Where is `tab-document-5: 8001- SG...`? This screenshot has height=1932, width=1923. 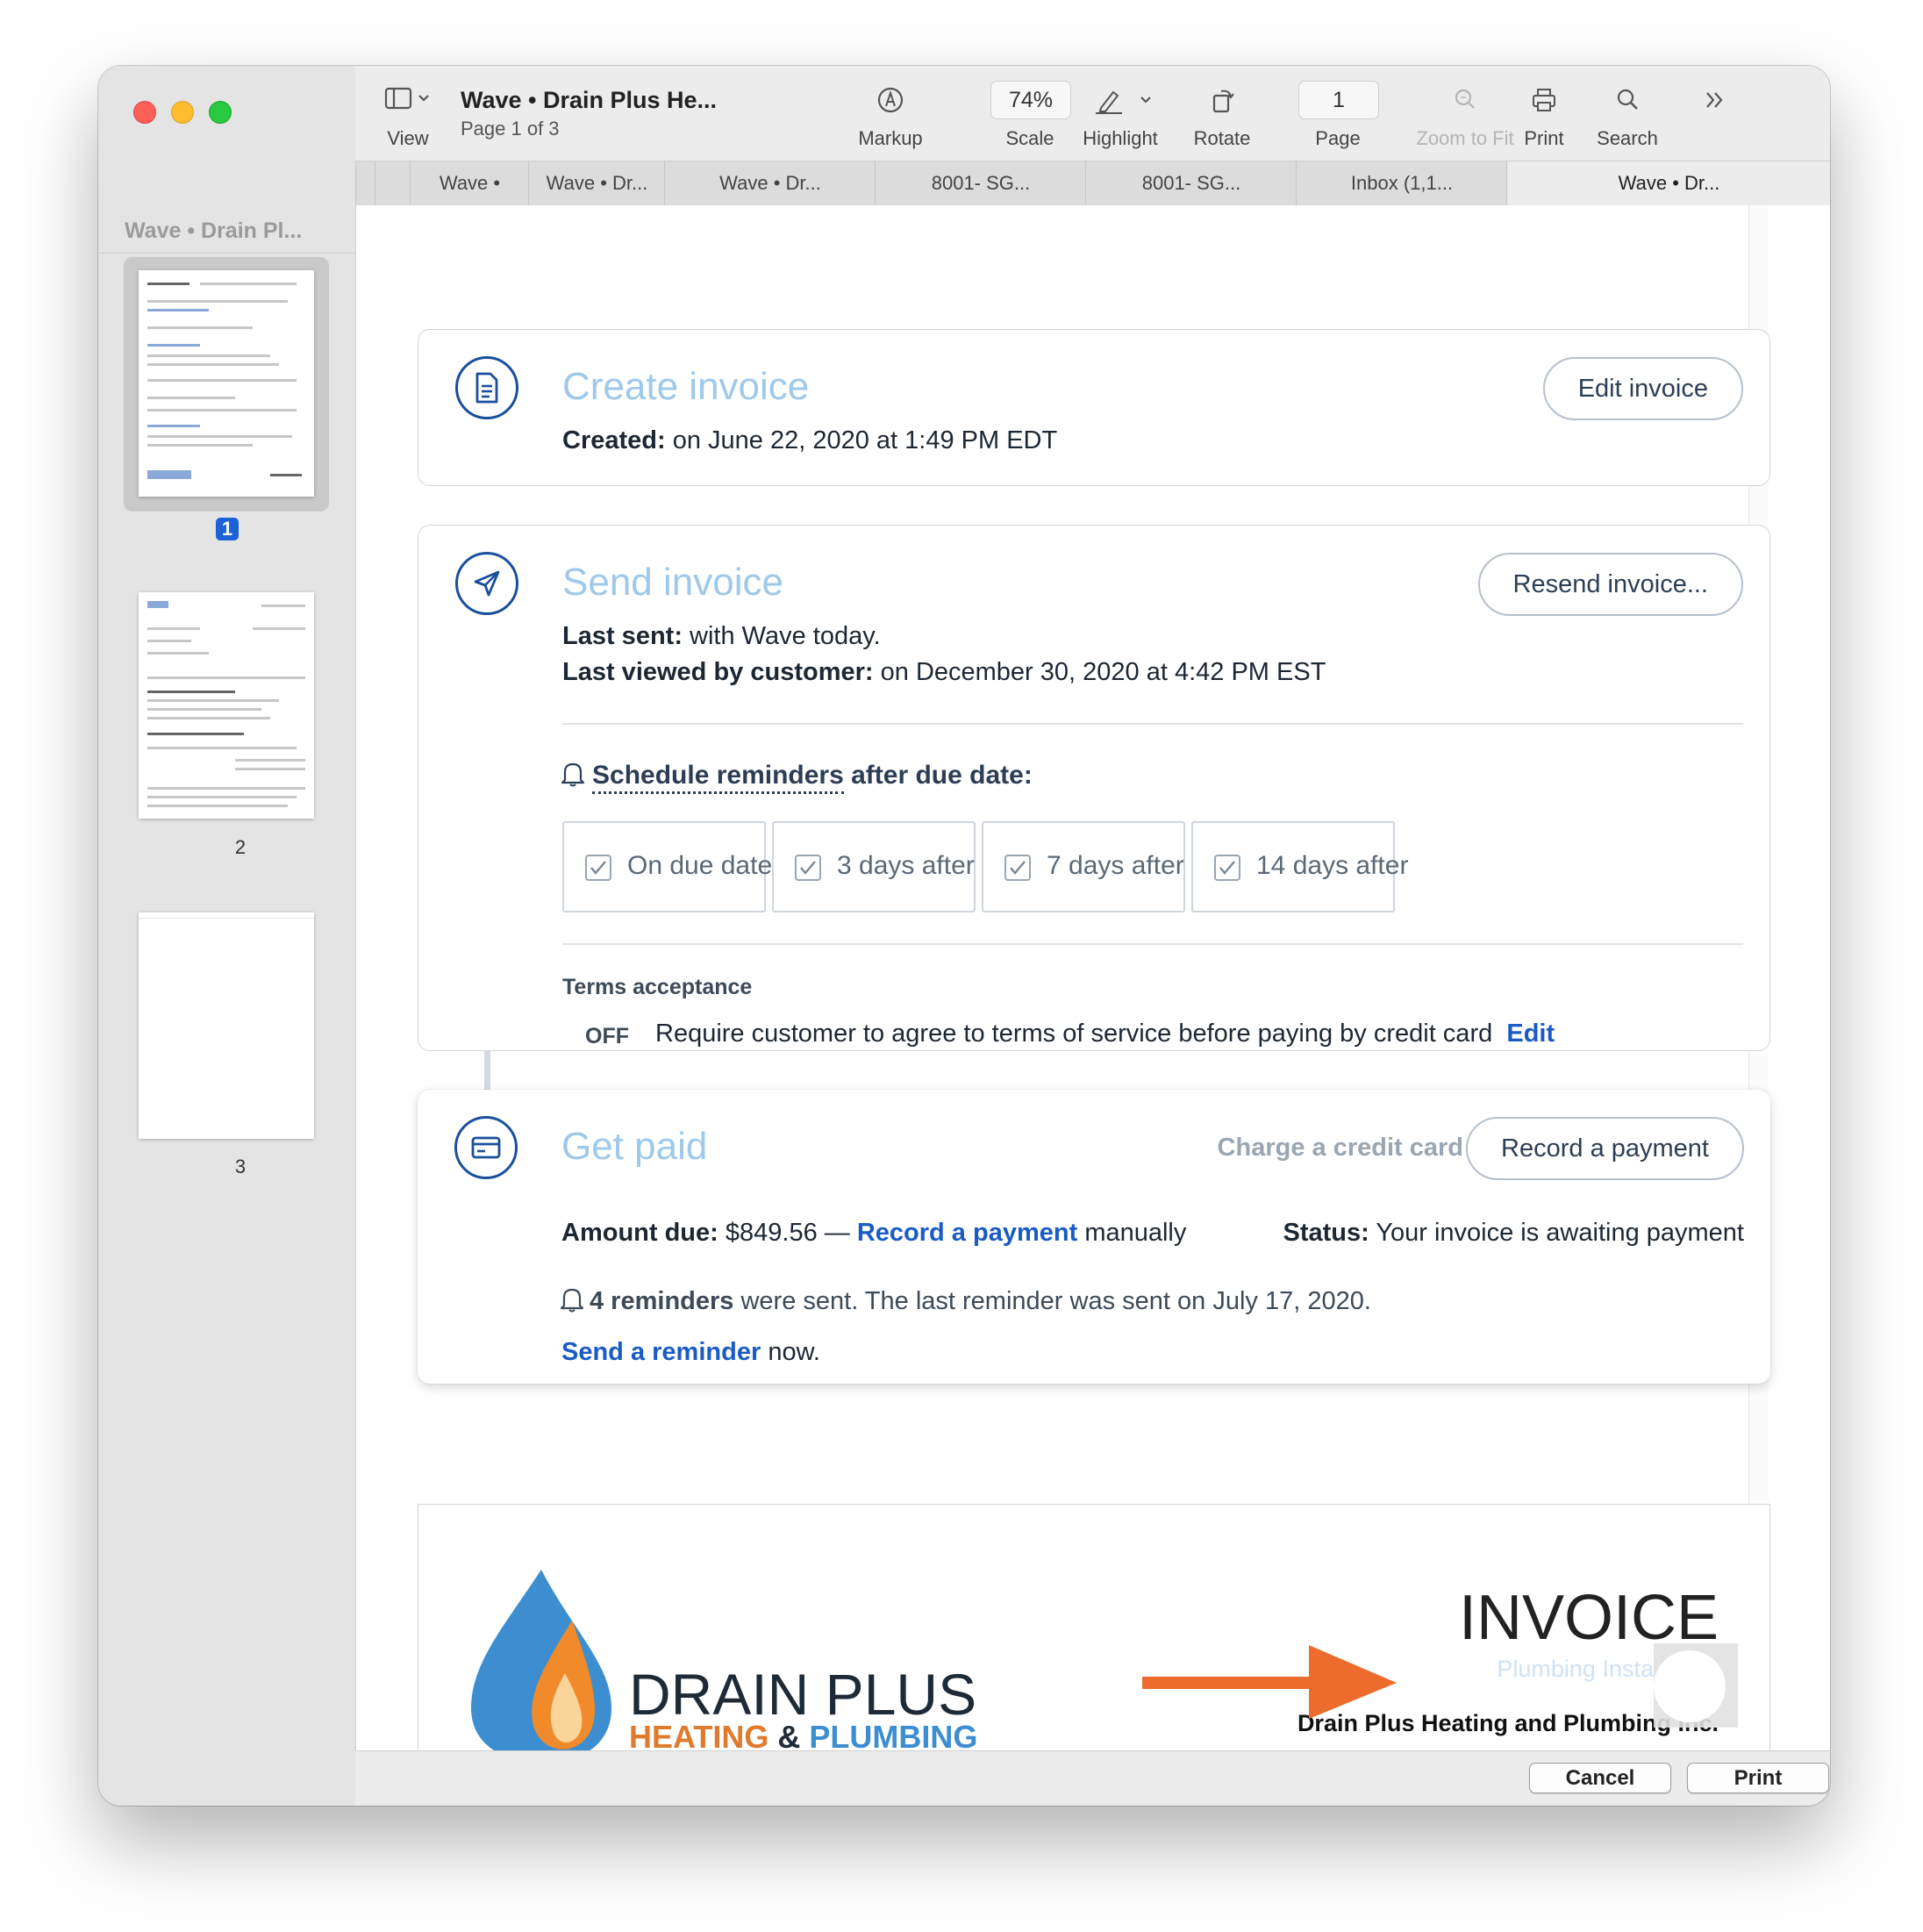 tab-document-5: 8001- SG... is located at coordinates (1191, 183).